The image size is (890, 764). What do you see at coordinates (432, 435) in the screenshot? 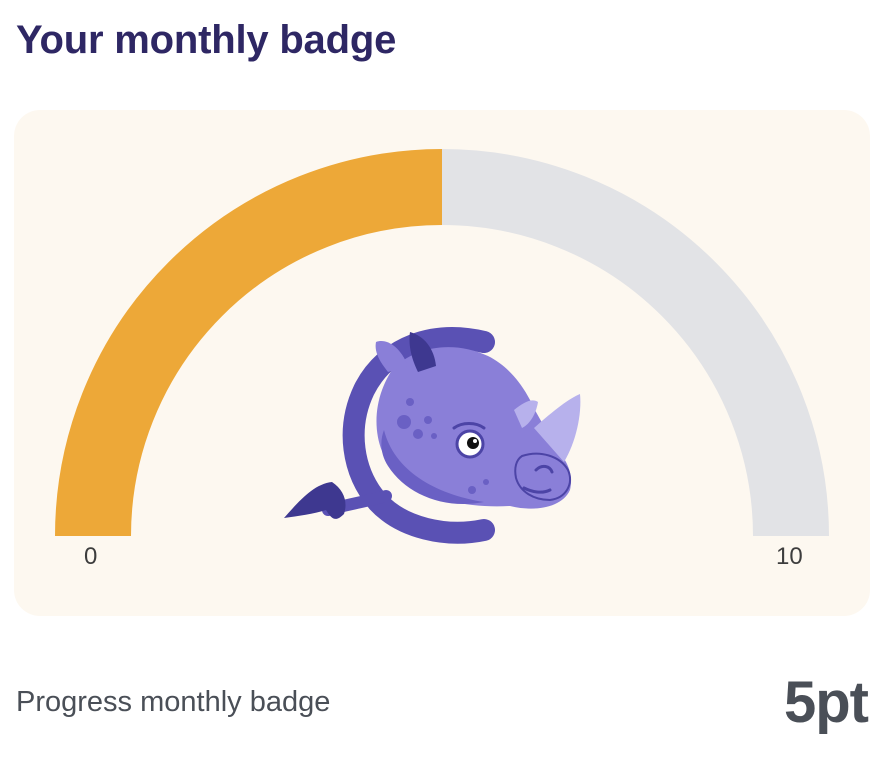
I see `rhino-mascot-icon` at bounding box center [432, 435].